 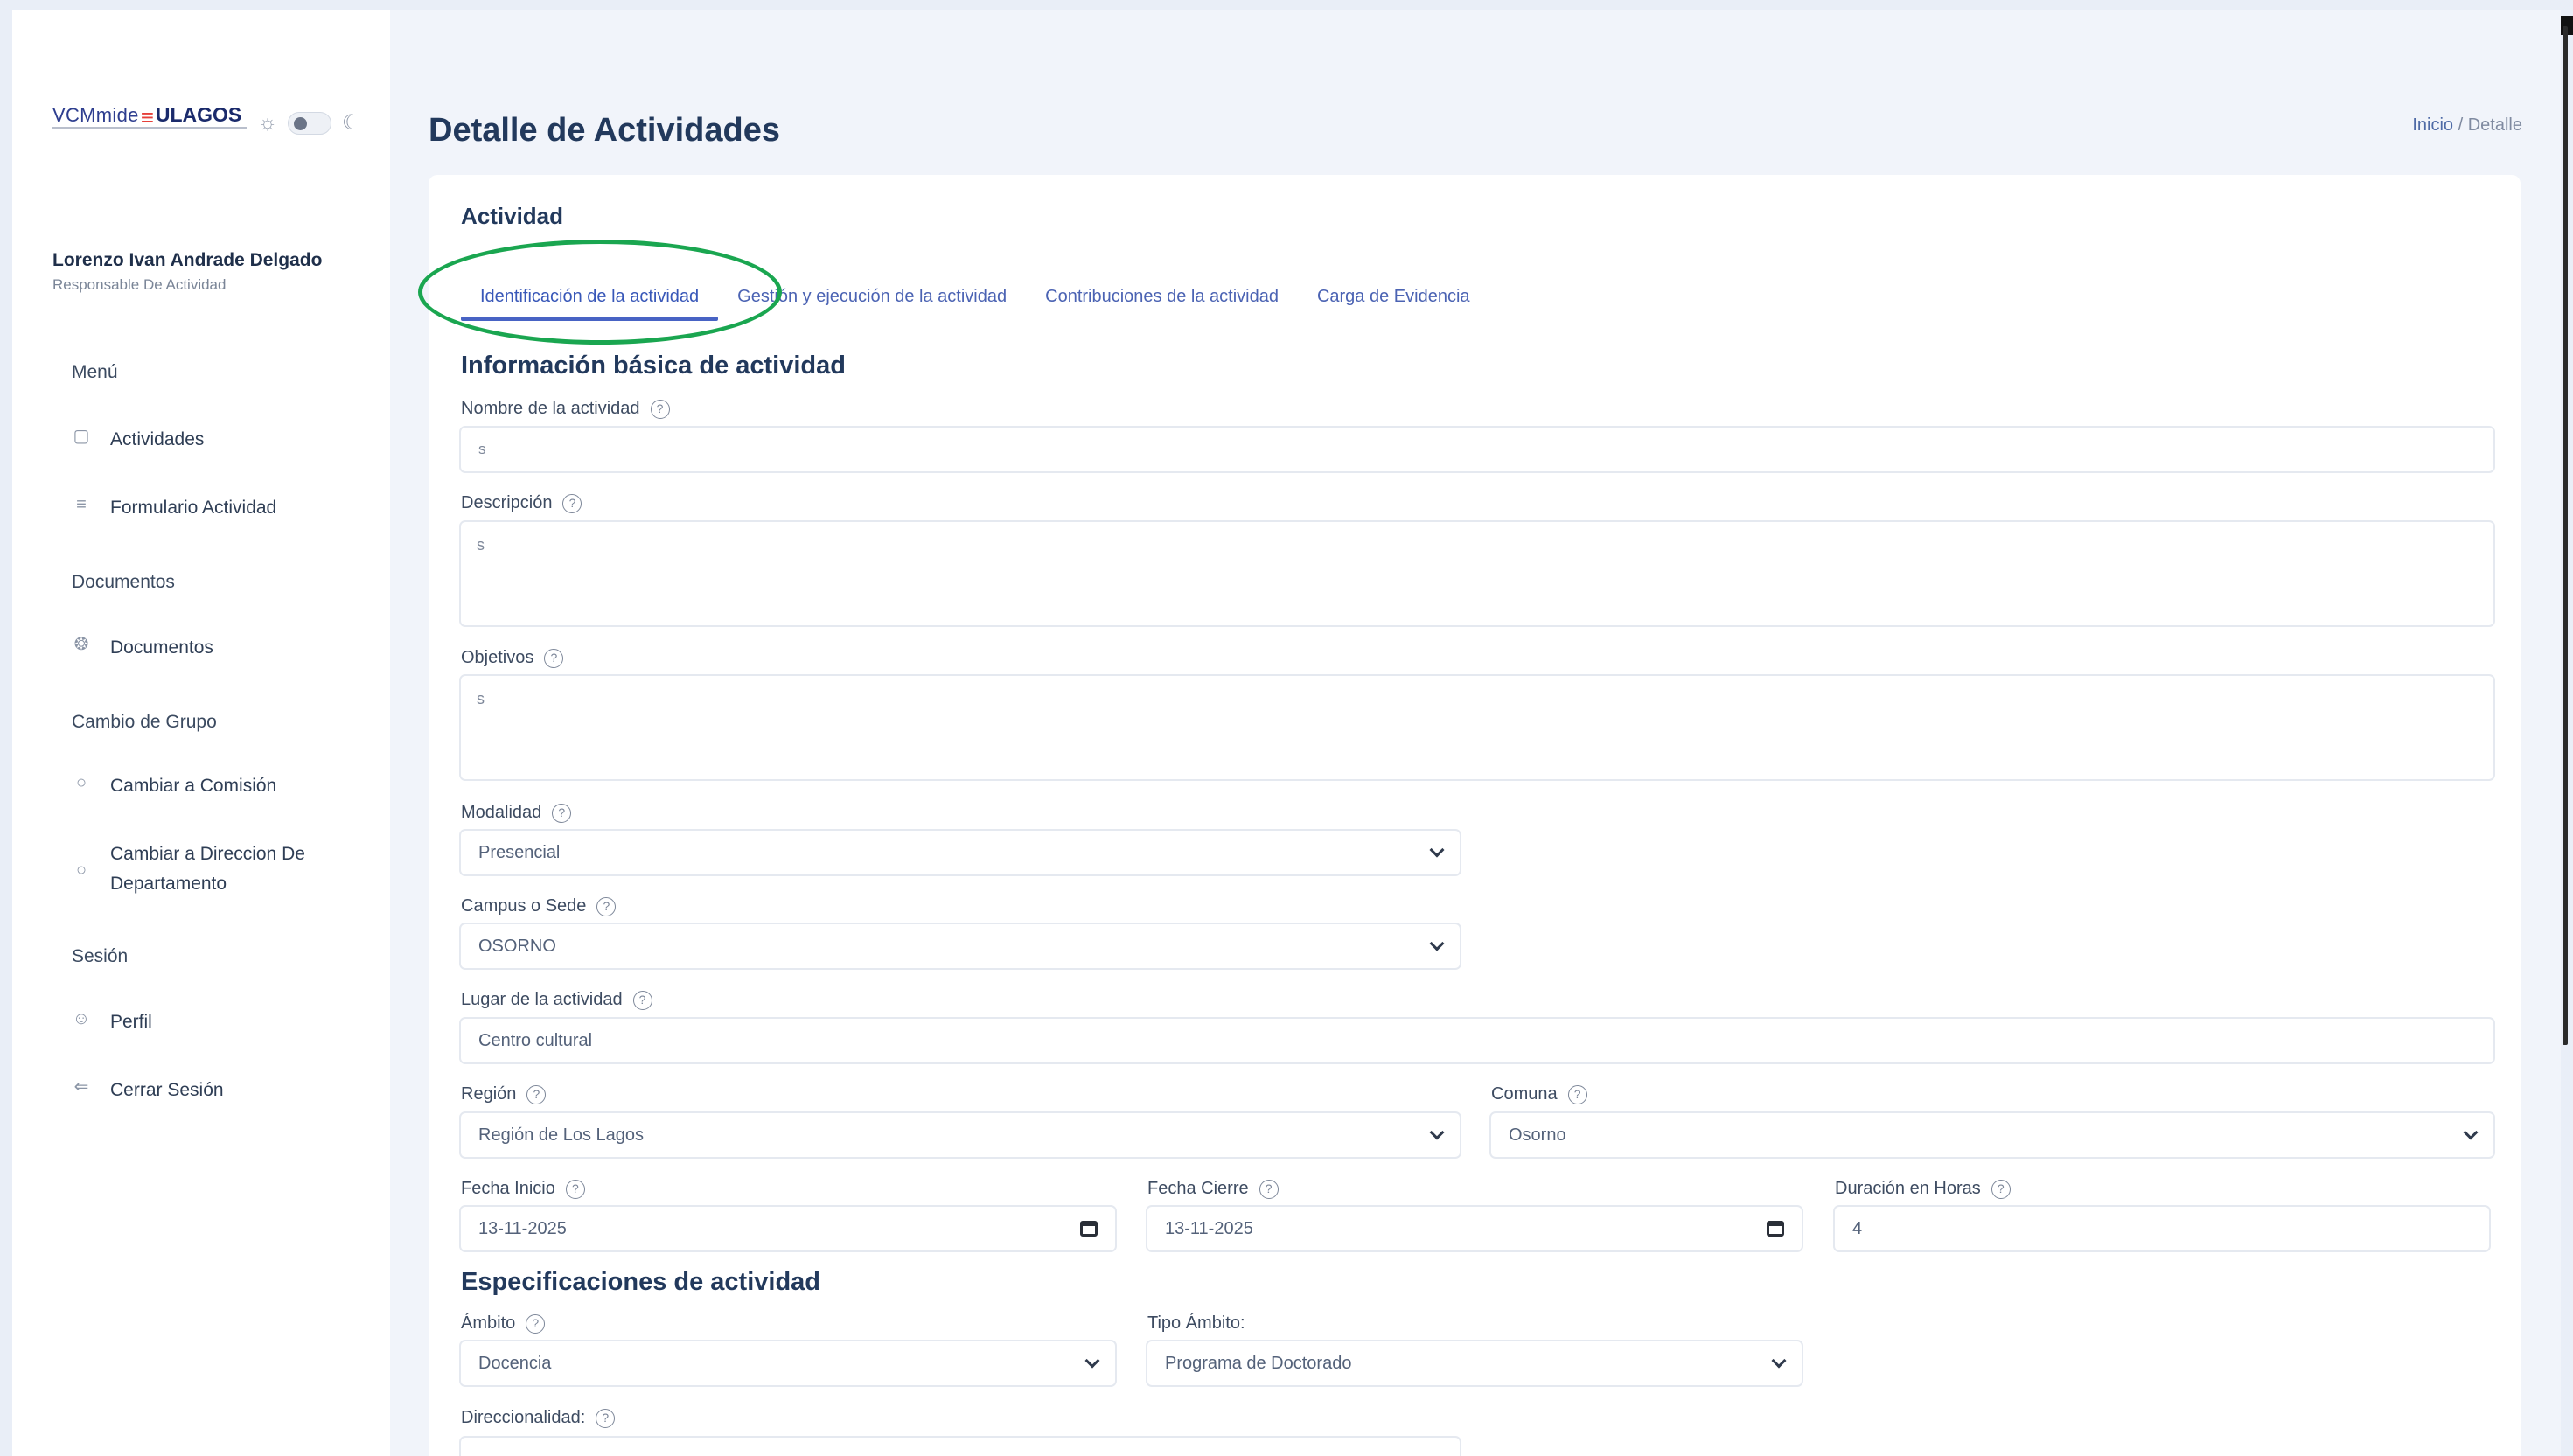 What do you see at coordinates (960, 946) in the screenshot?
I see `campus-select: OSORNO` at bounding box center [960, 946].